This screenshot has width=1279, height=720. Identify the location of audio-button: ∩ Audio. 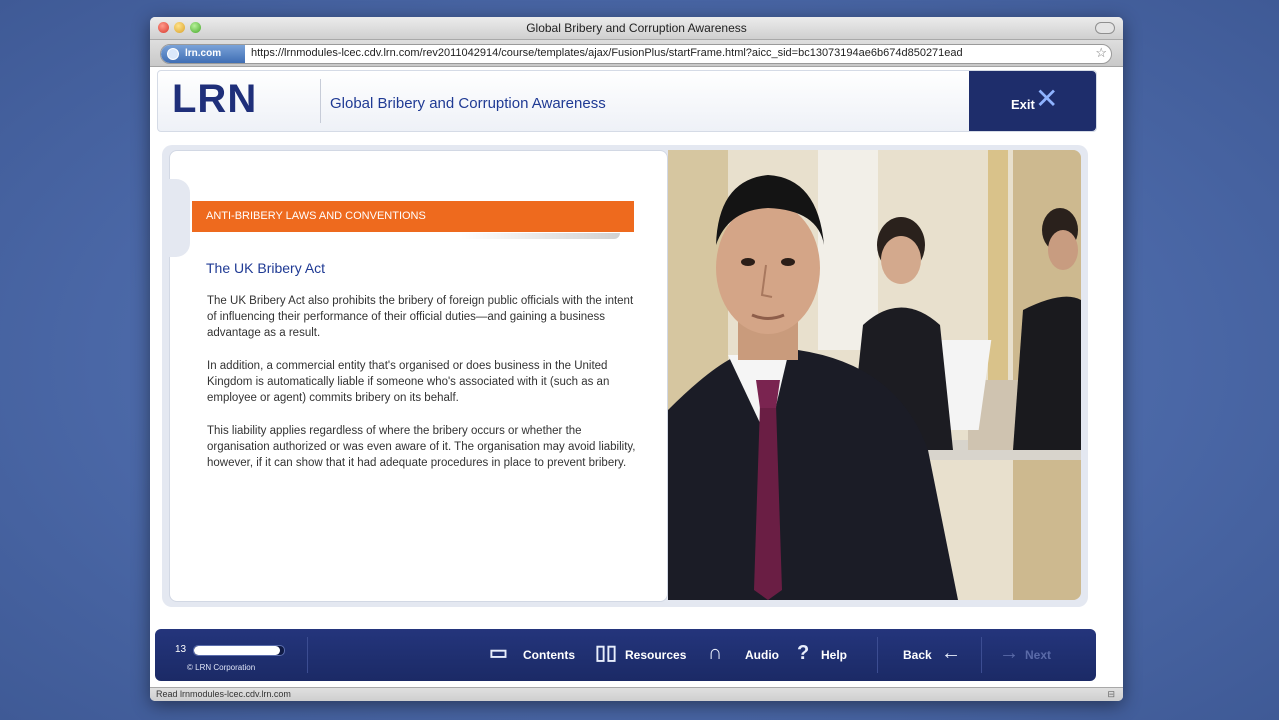
(746, 655).